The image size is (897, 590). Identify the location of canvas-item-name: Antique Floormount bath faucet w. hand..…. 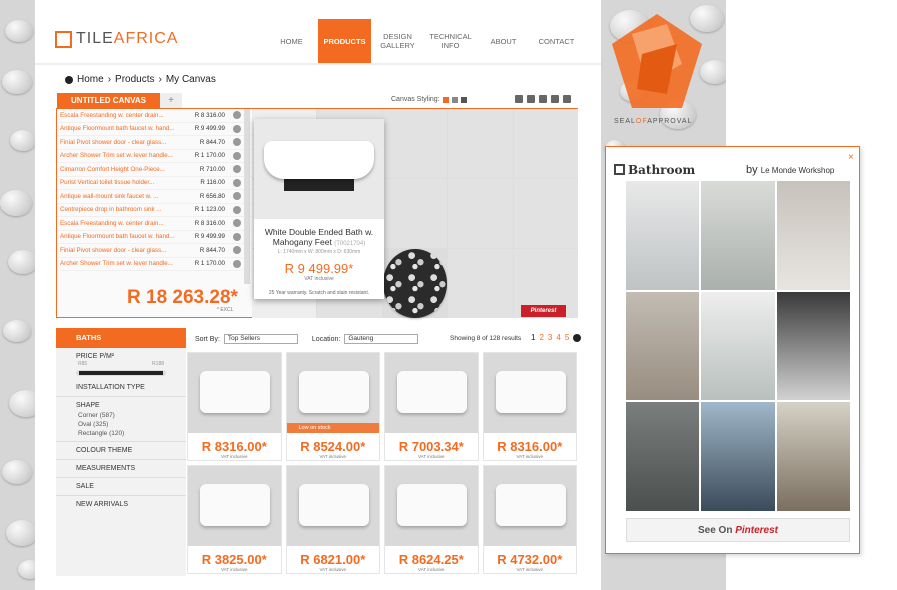
(122, 128).